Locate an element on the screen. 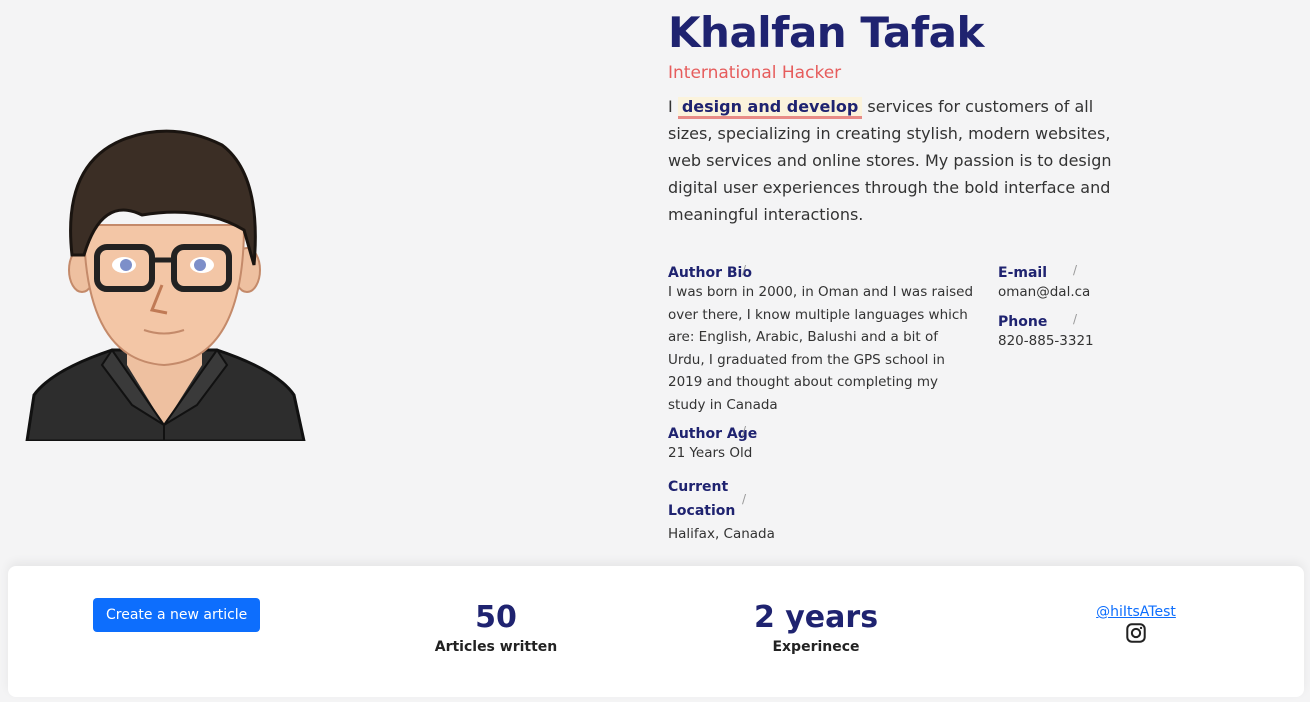 The height and width of the screenshot is (702, 1310). location-label: Current Location / is located at coordinates (707, 499).